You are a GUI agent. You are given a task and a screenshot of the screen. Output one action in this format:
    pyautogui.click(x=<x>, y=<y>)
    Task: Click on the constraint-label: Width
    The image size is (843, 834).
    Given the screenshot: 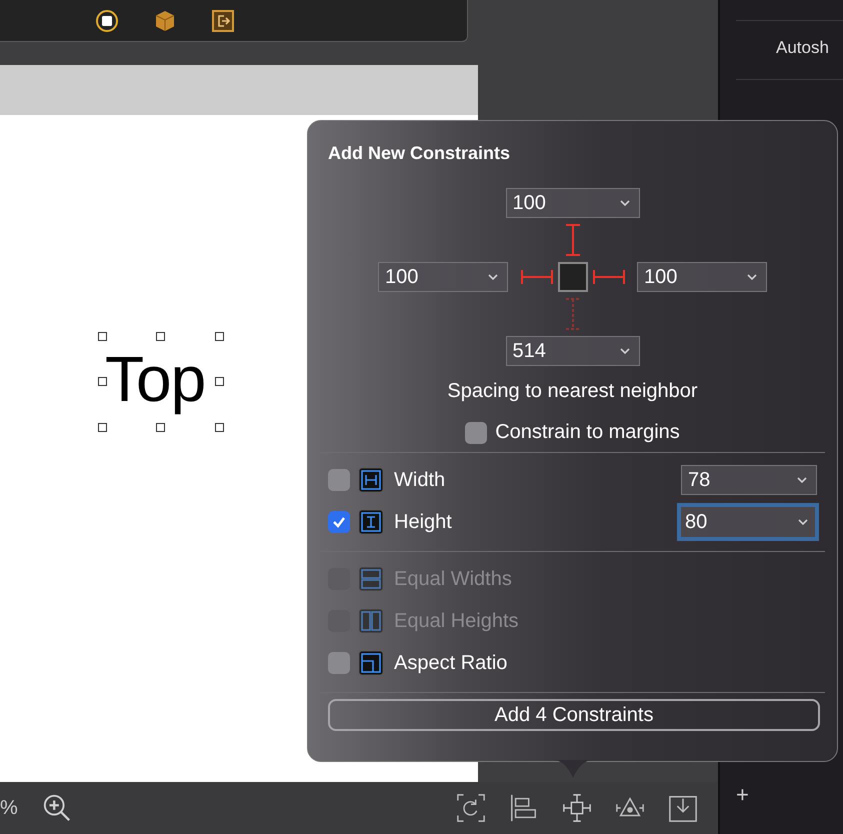 What is the action you would take?
    pyautogui.click(x=420, y=480)
    